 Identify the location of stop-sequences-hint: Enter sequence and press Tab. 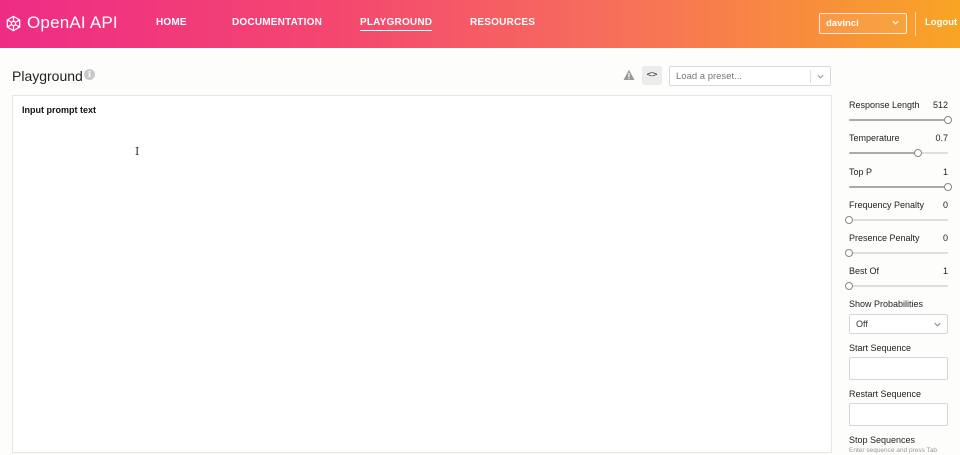
(893, 450).